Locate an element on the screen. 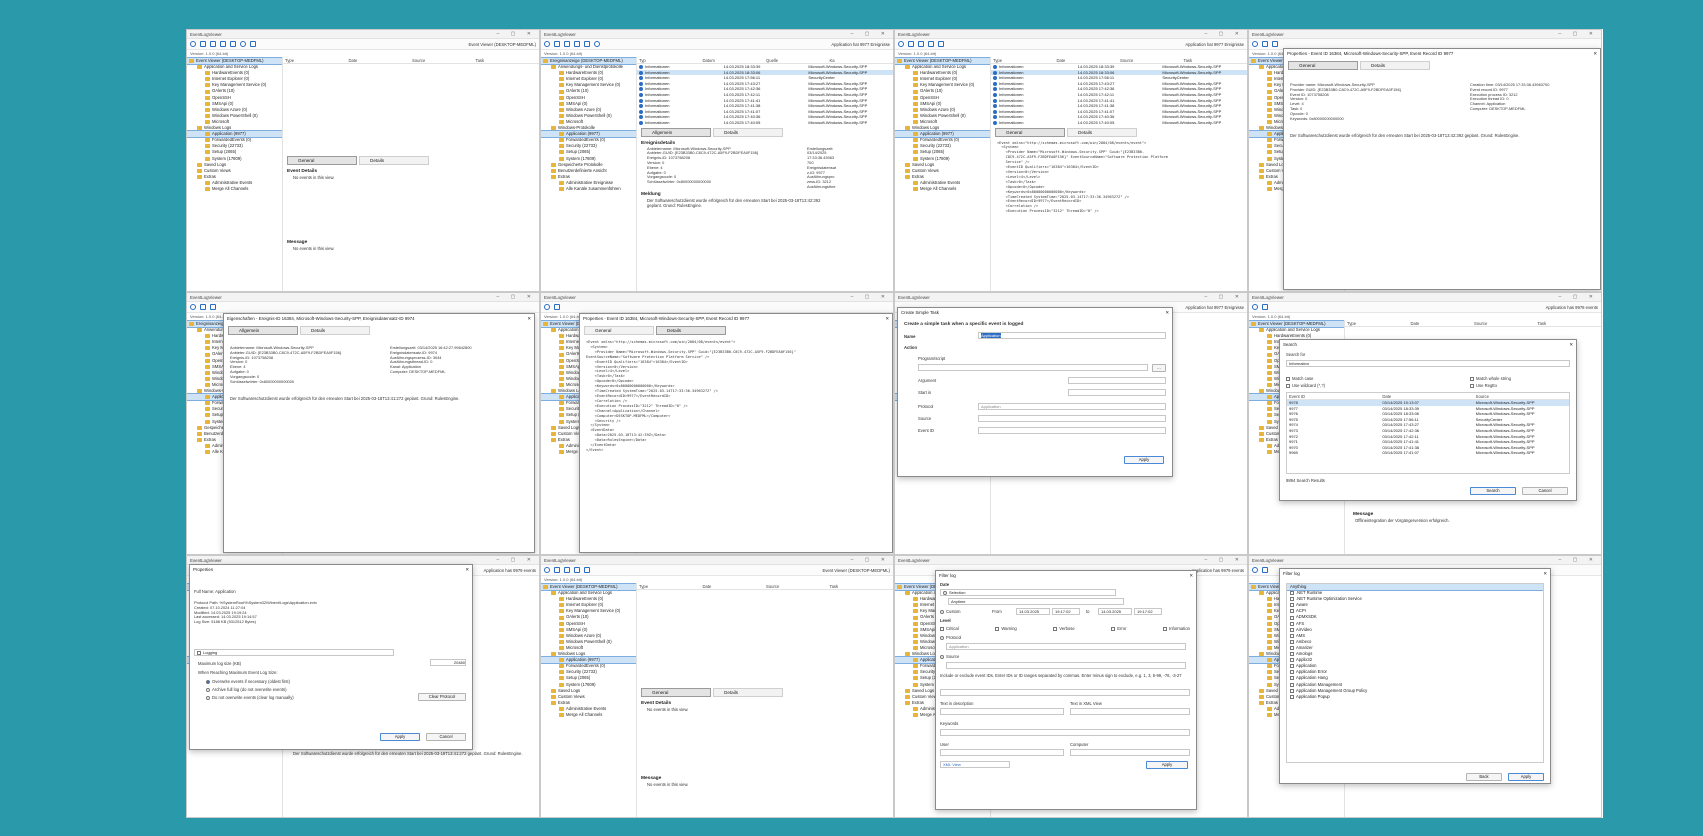 The image size is (1703, 836). column-header: Event ID is located at coordinates (1335, 396).